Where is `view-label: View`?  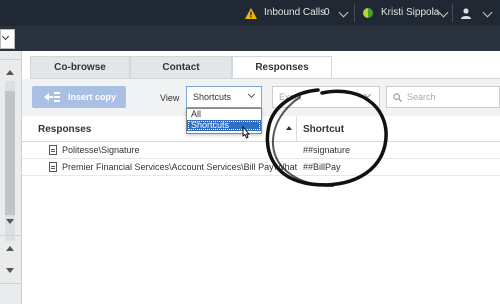 view-label: View is located at coordinates (170, 98).